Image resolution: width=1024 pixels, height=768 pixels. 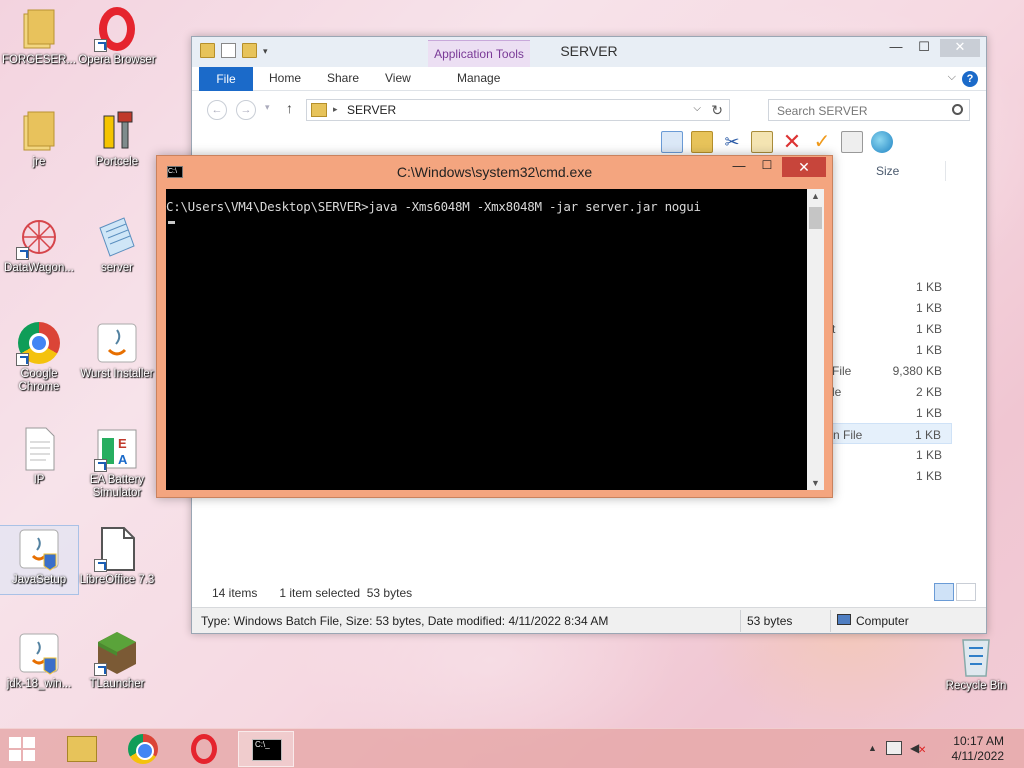 What do you see at coordinates (82, 749) in the screenshot?
I see `taskbar-file-explorer` at bounding box center [82, 749].